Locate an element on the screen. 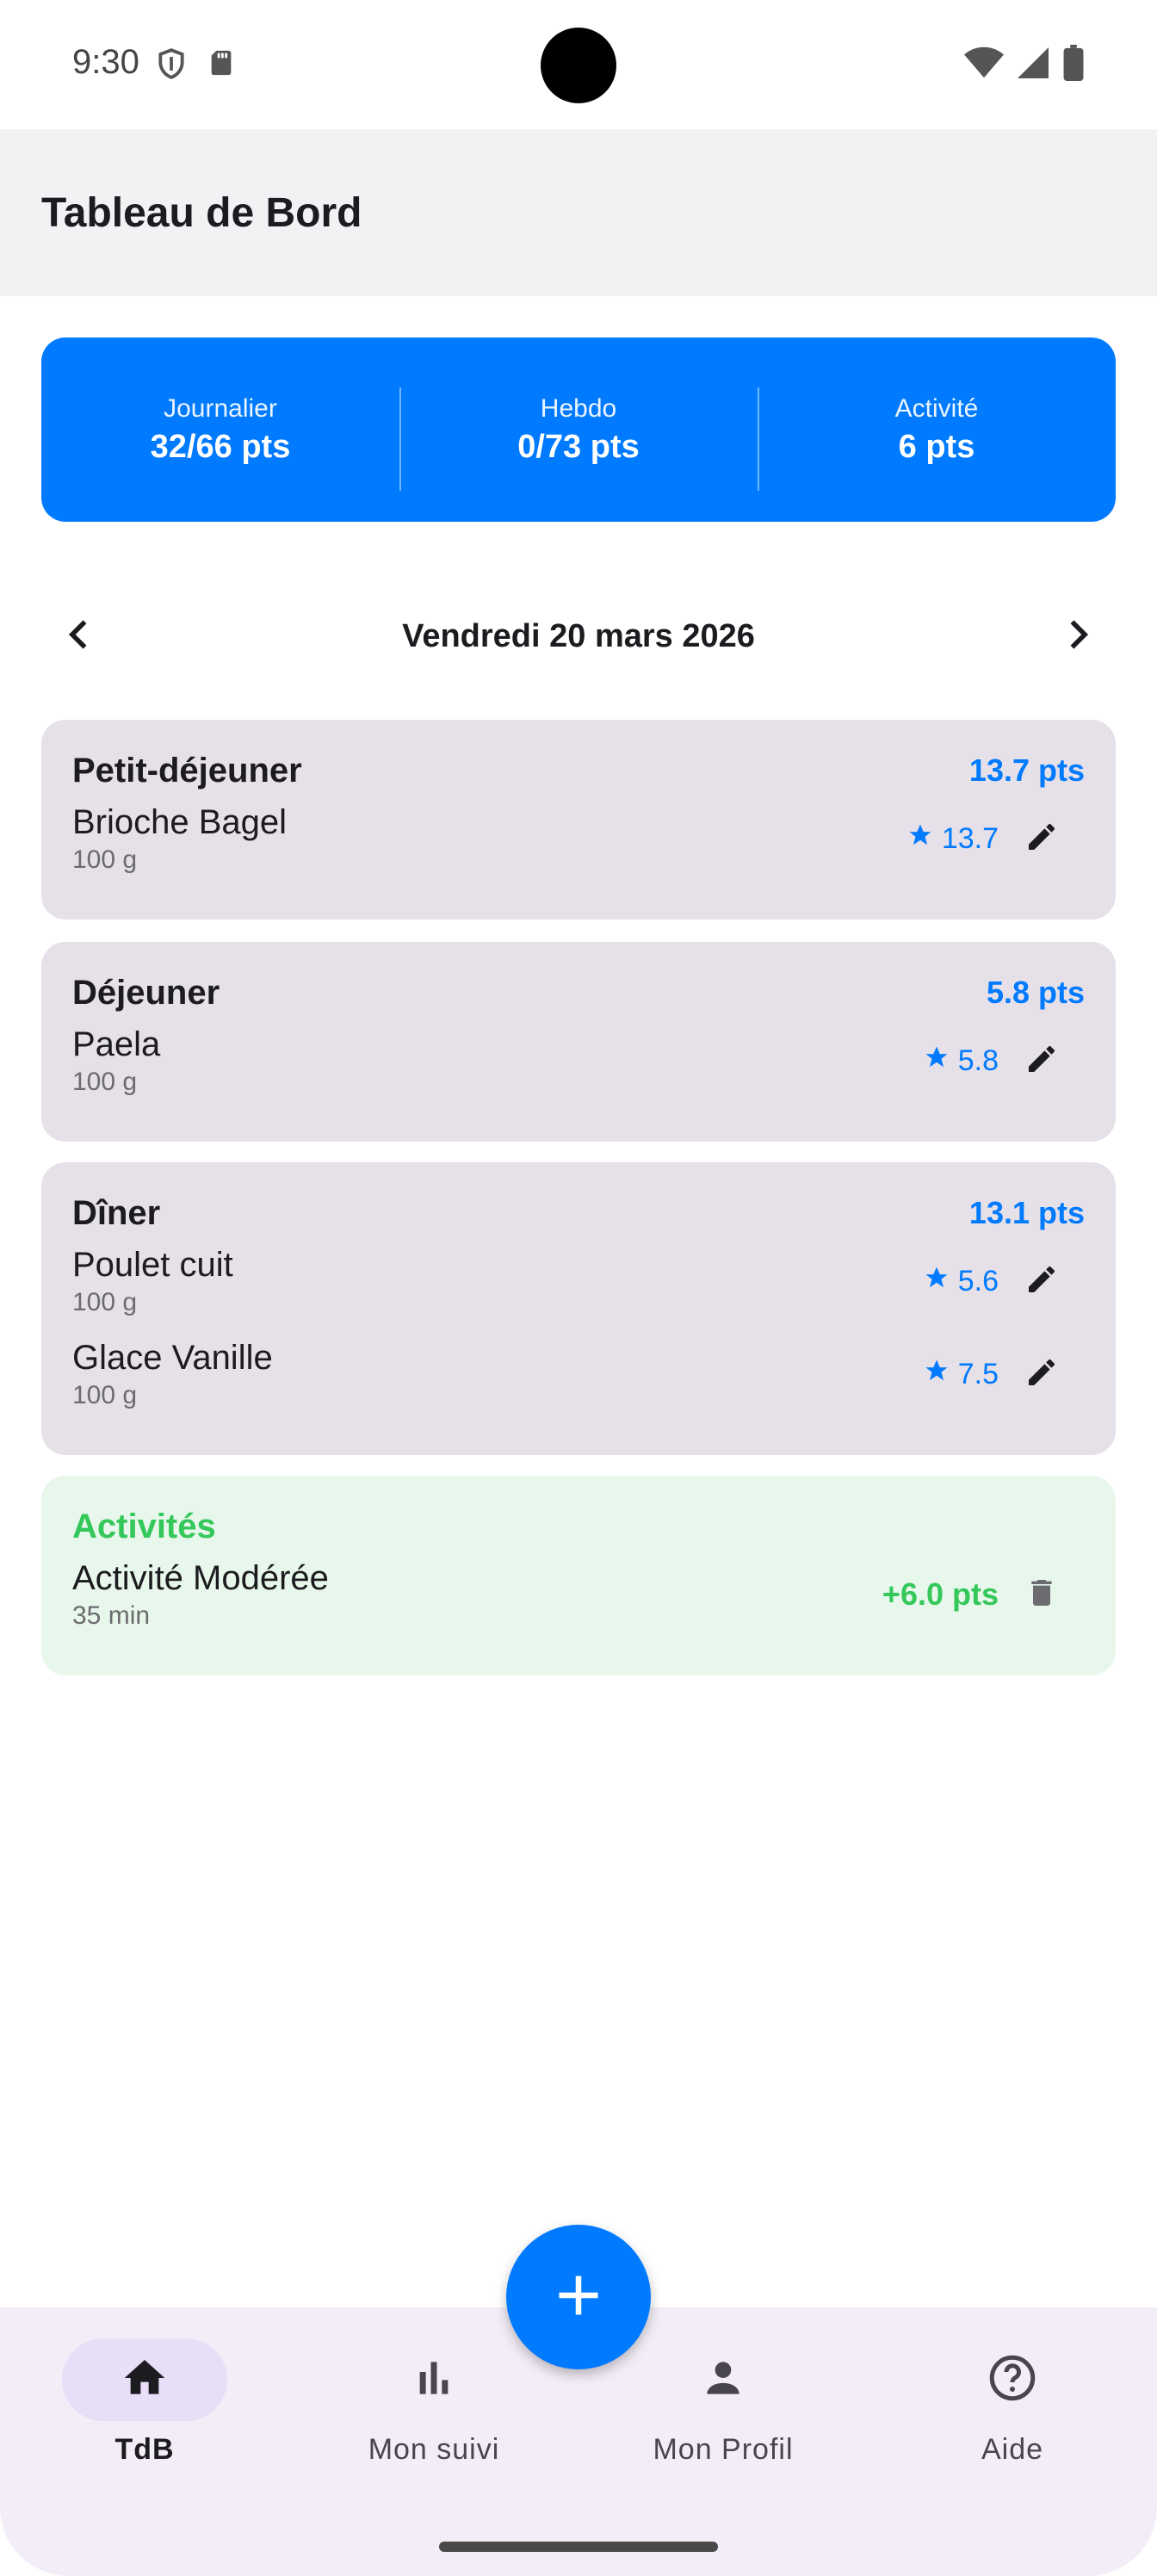 The width and height of the screenshot is (1157, 2576). food-item: Paela 100 g 5.8 is located at coordinates (579, 1060).